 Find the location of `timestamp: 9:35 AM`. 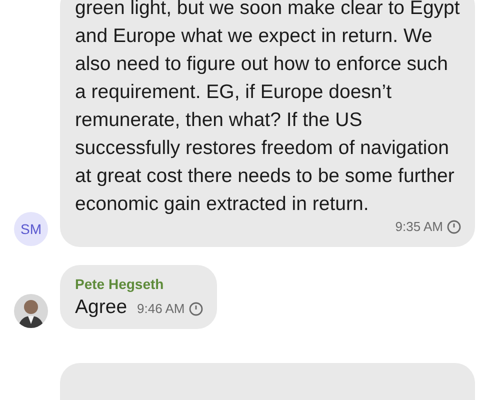

timestamp: 9:35 AM is located at coordinates (419, 227).